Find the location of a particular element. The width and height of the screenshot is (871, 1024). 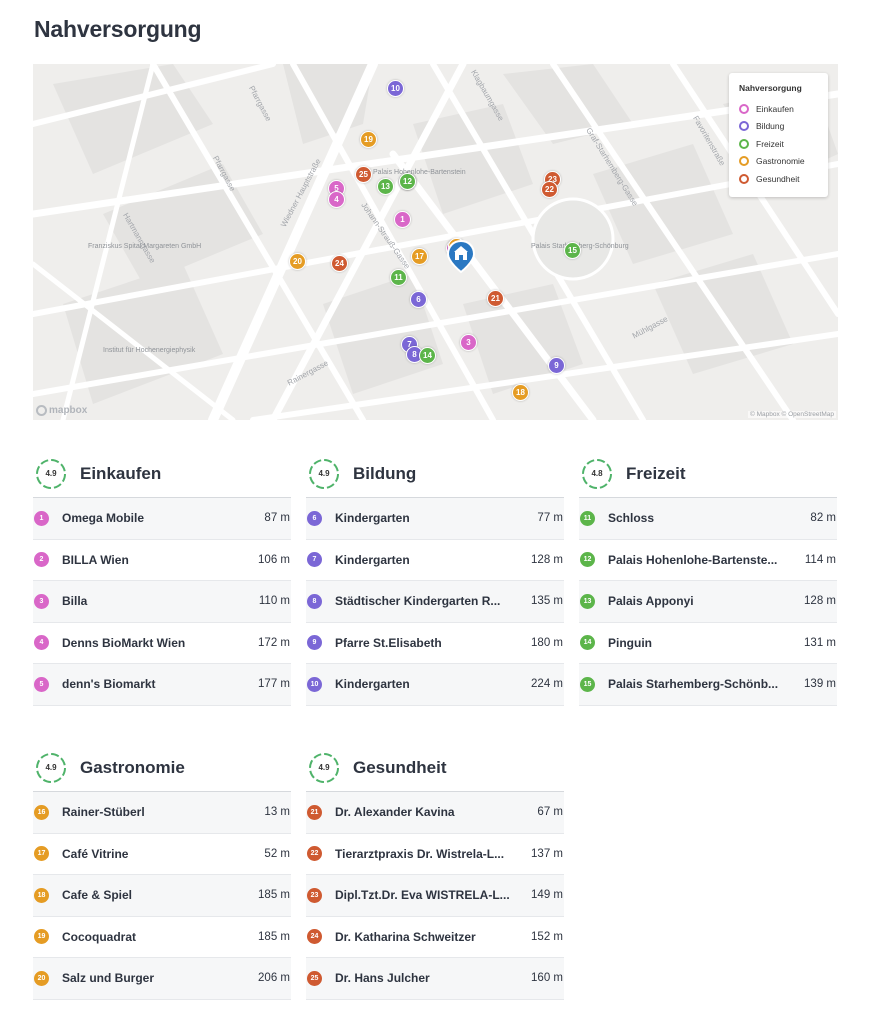

list-item: 10 Kindergarten 224 m is located at coordinates (435, 685).